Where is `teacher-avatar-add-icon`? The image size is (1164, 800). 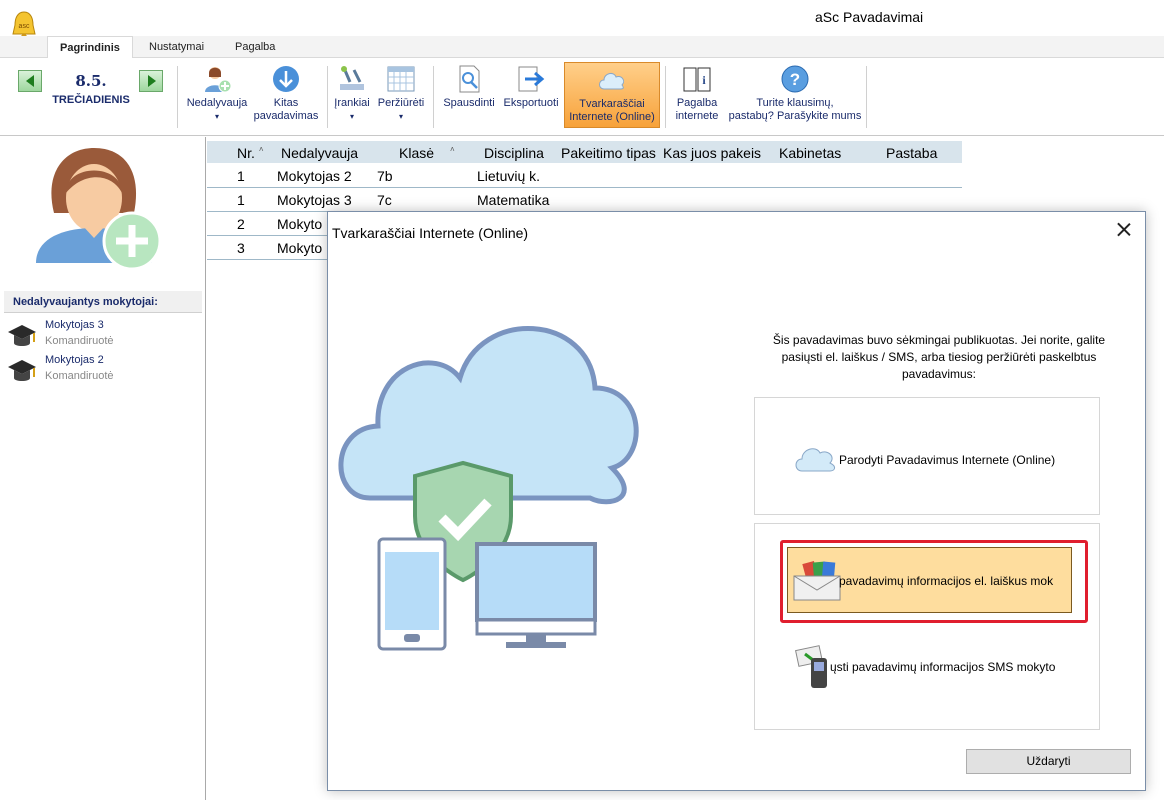 teacher-avatar-add-icon is located at coordinates (99, 208).